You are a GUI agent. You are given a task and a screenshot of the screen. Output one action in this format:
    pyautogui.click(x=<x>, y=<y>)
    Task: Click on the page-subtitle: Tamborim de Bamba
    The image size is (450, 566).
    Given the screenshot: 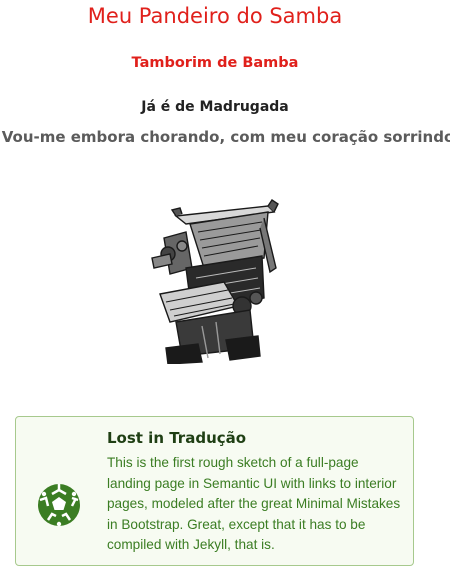 What is the action you would take?
    pyautogui.click(x=215, y=63)
    